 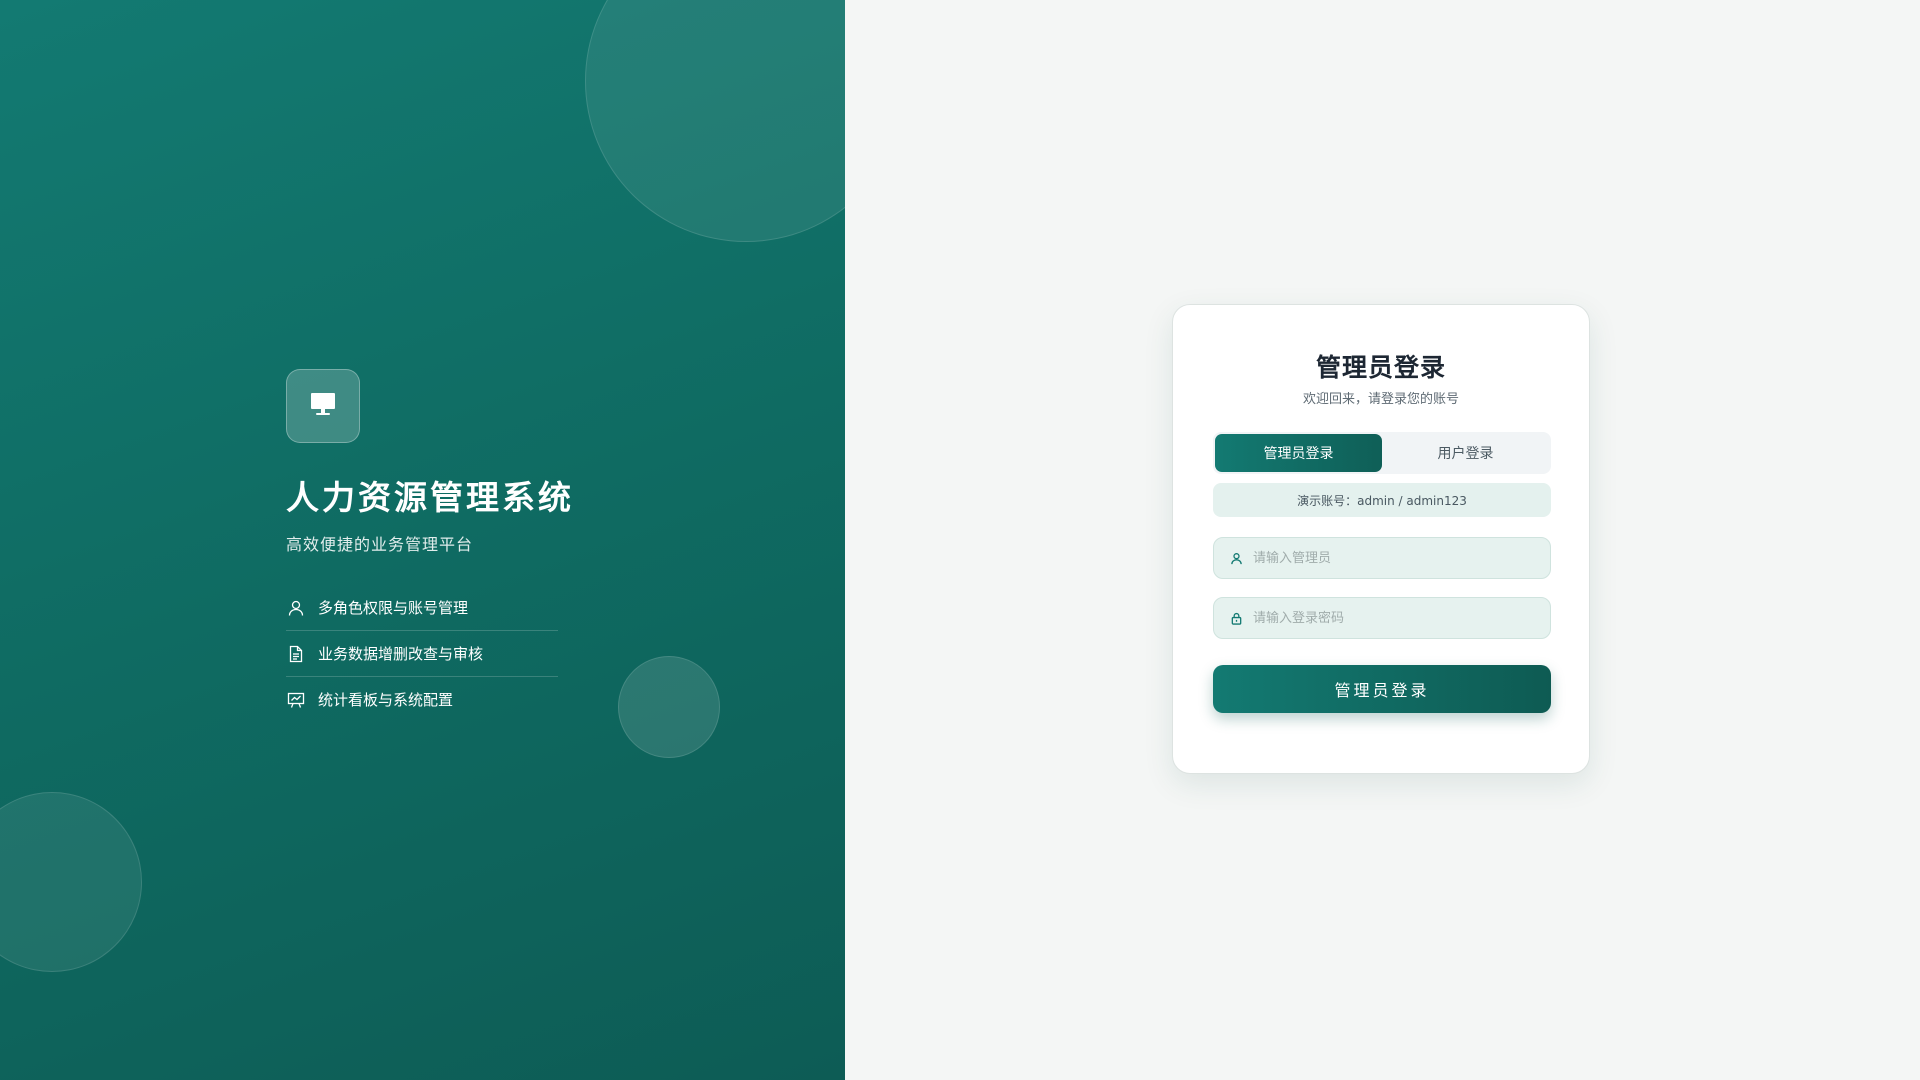 What do you see at coordinates (1465, 453) in the screenshot?
I see `tab-user-login: 用户登录` at bounding box center [1465, 453].